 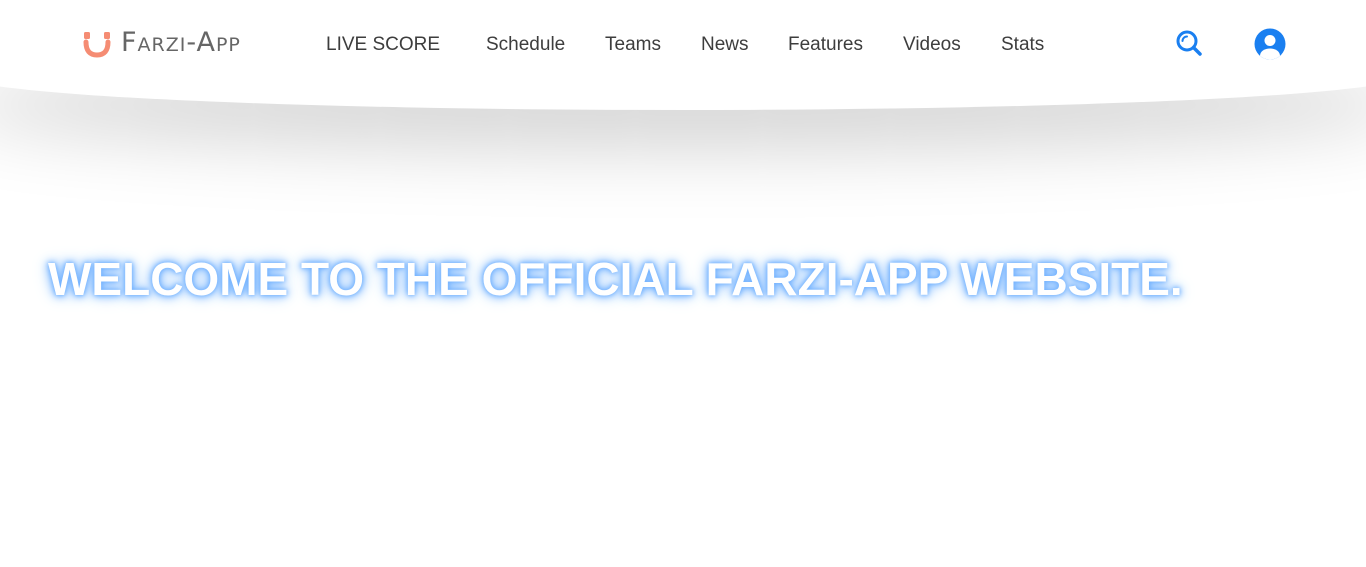 What do you see at coordinates (525, 45) in the screenshot?
I see `nav-schedule: Schedule` at bounding box center [525, 45].